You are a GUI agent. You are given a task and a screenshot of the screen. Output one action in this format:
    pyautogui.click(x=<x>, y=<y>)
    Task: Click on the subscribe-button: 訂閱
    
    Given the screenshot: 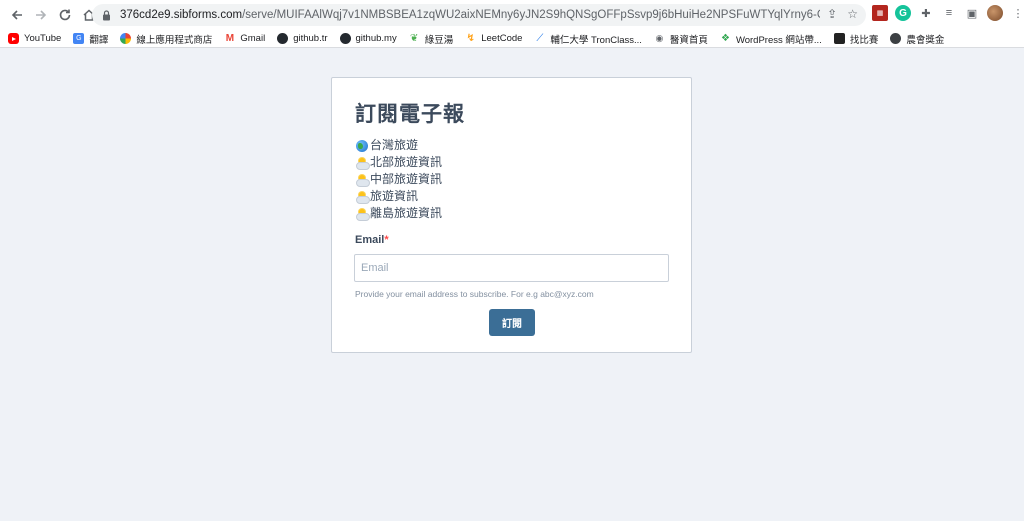 What is the action you would take?
    pyautogui.click(x=512, y=322)
    